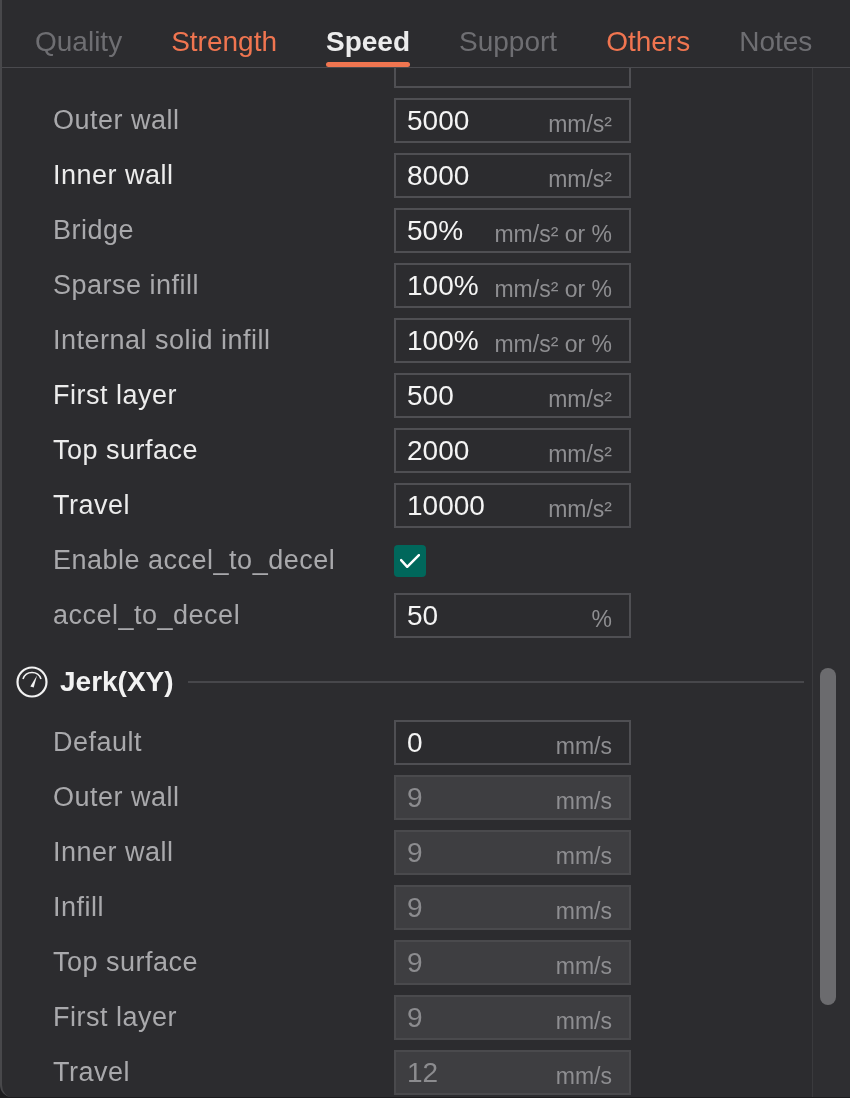 The image size is (850, 1098). I want to click on checkbox, so click(410, 560).